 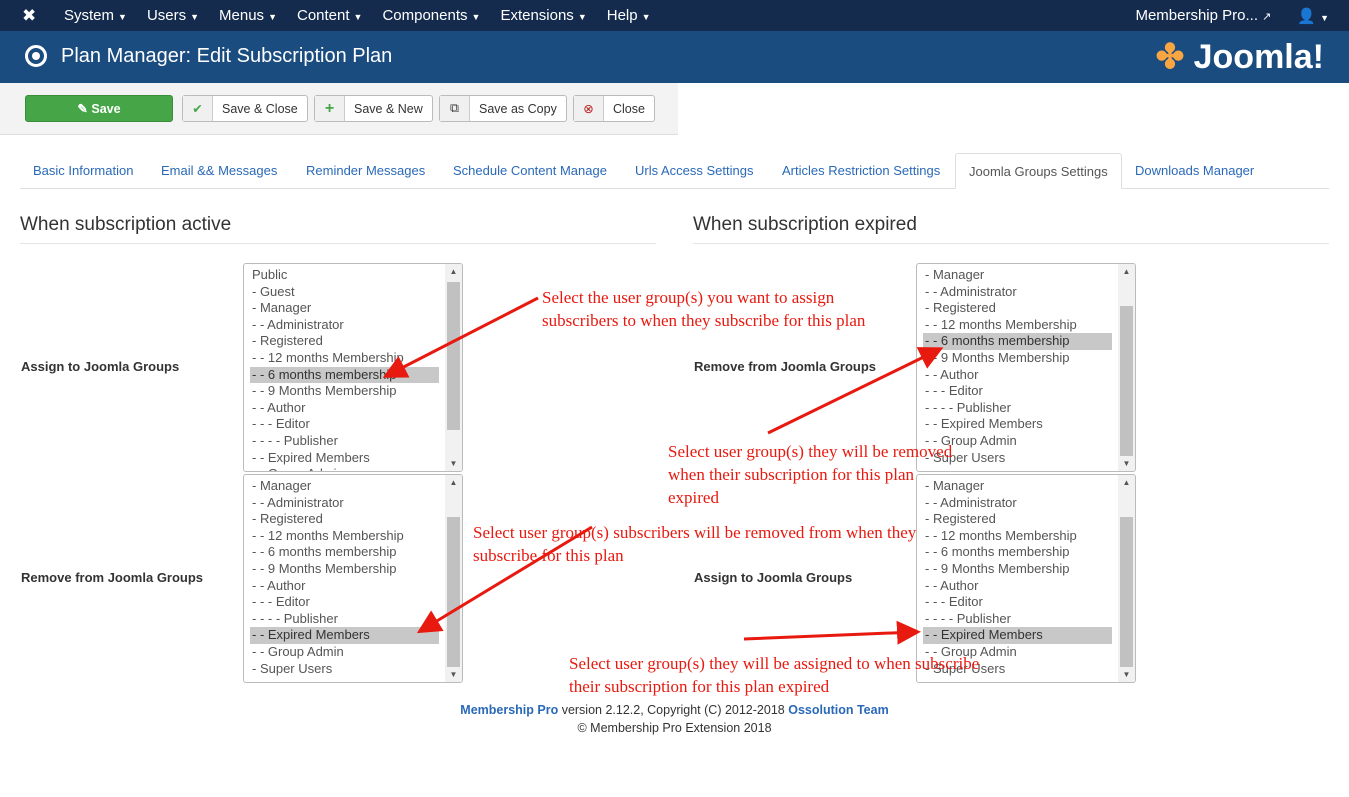 I want to click on tab-urls-access-settings: Urls Access Settings, so click(x=694, y=171).